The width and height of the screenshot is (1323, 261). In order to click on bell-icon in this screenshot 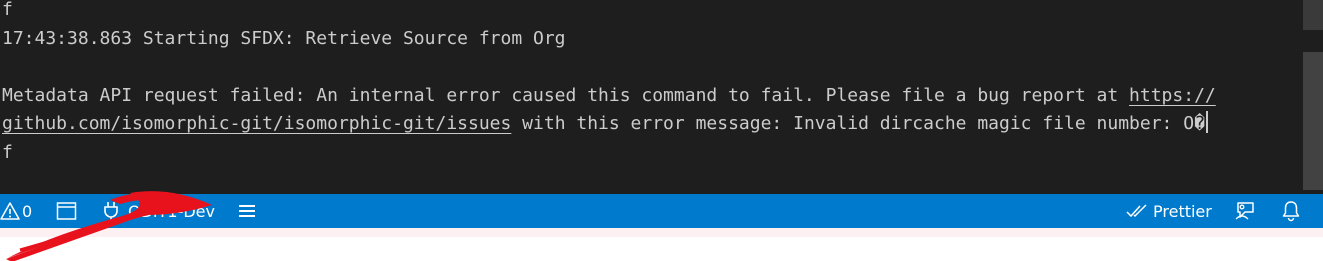, I will do `click(1291, 211)`.